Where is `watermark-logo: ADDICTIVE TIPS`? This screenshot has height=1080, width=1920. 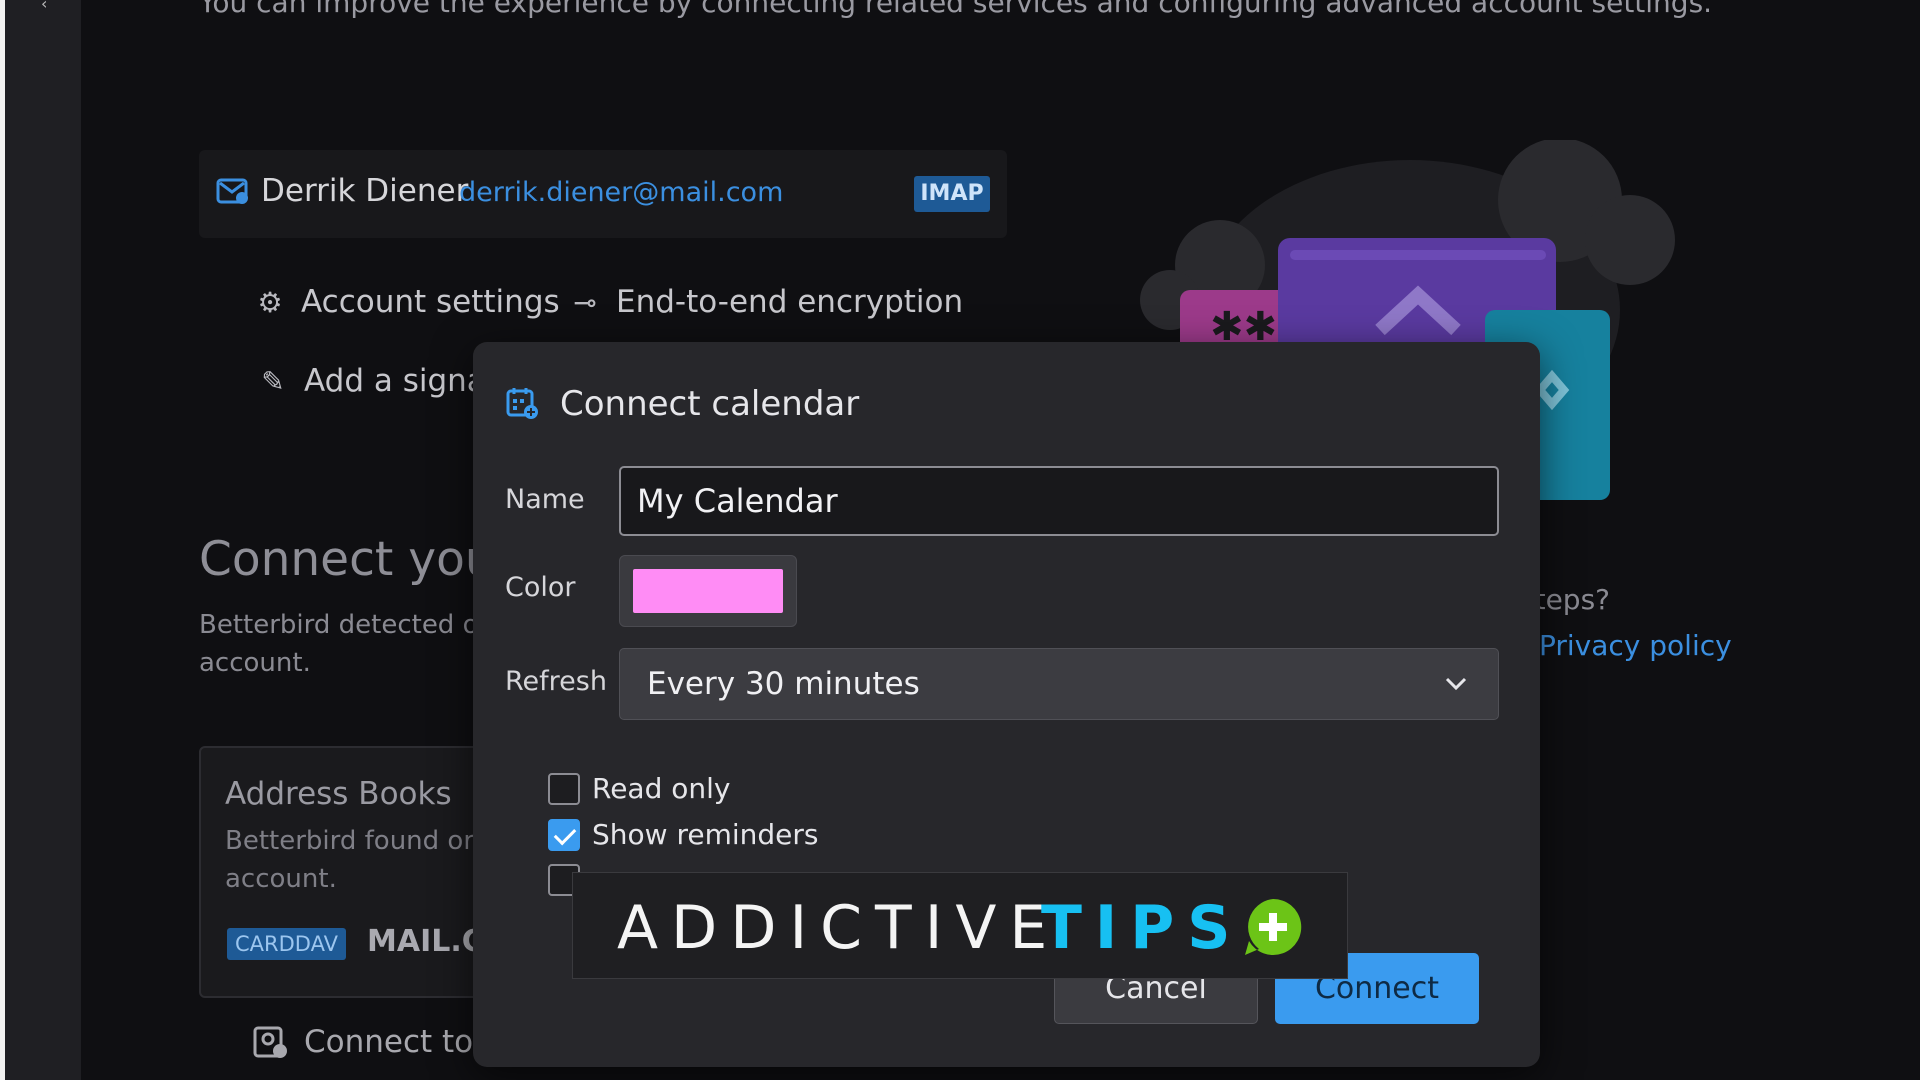
watermark-logo: ADDICTIVE TIPS is located at coordinates (960, 925).